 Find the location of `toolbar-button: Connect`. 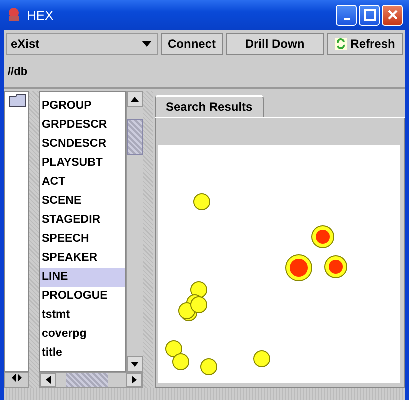

toolbar-button: Connect is located at coordinates (192, 44).